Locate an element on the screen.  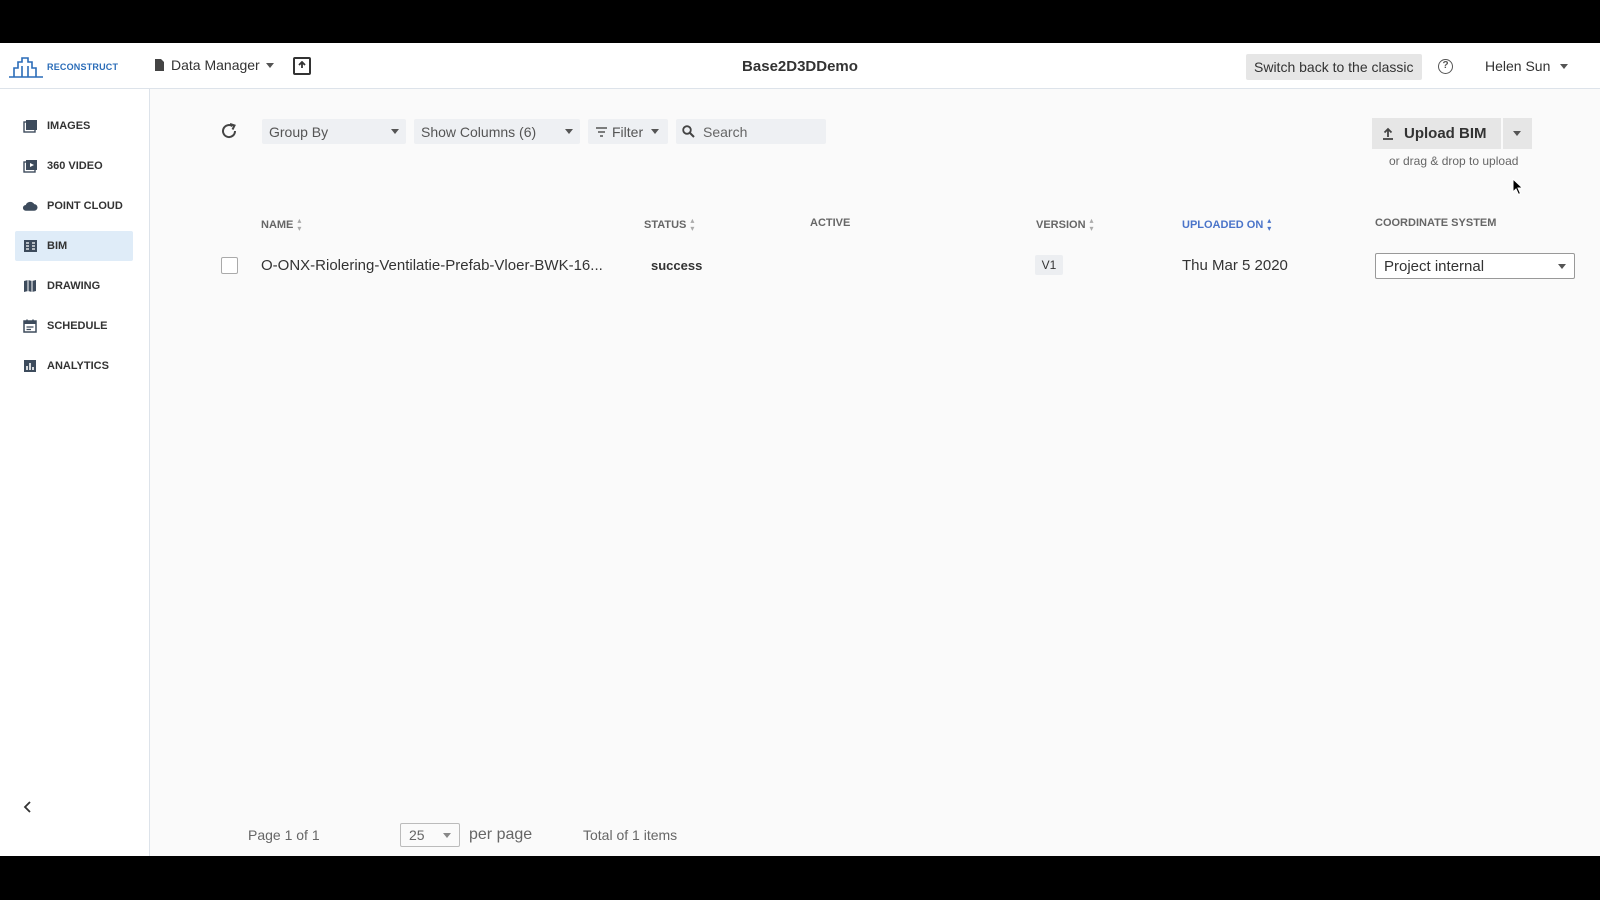
user-menu: Helen Sun is located at coordinates (1527, 66).